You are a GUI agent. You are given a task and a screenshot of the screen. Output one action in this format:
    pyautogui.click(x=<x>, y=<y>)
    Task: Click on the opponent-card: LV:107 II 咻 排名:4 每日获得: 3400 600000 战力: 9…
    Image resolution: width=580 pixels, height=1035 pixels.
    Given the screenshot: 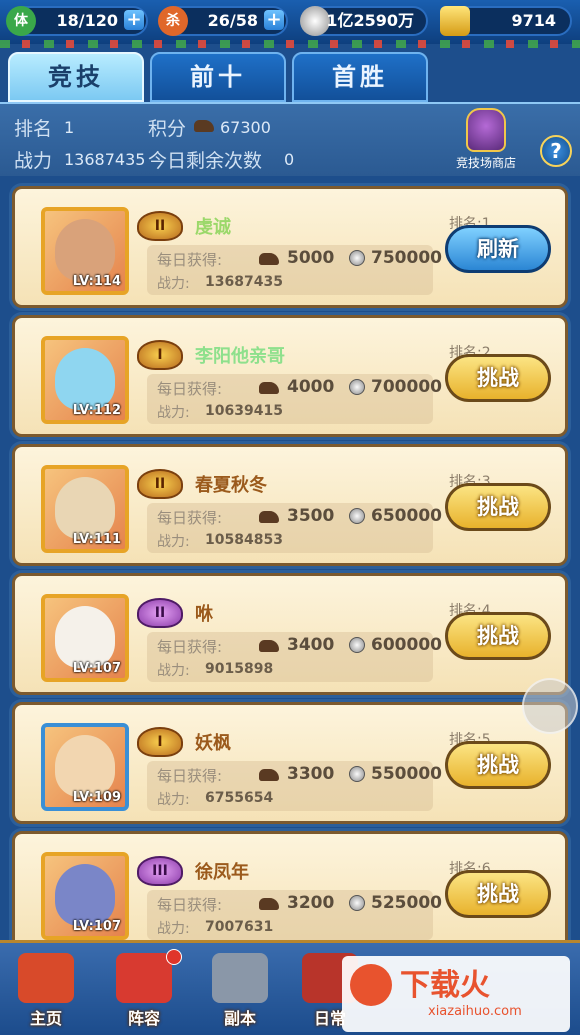 What is the action you would take?
    pyautogui.click(x=290, y=634)
    